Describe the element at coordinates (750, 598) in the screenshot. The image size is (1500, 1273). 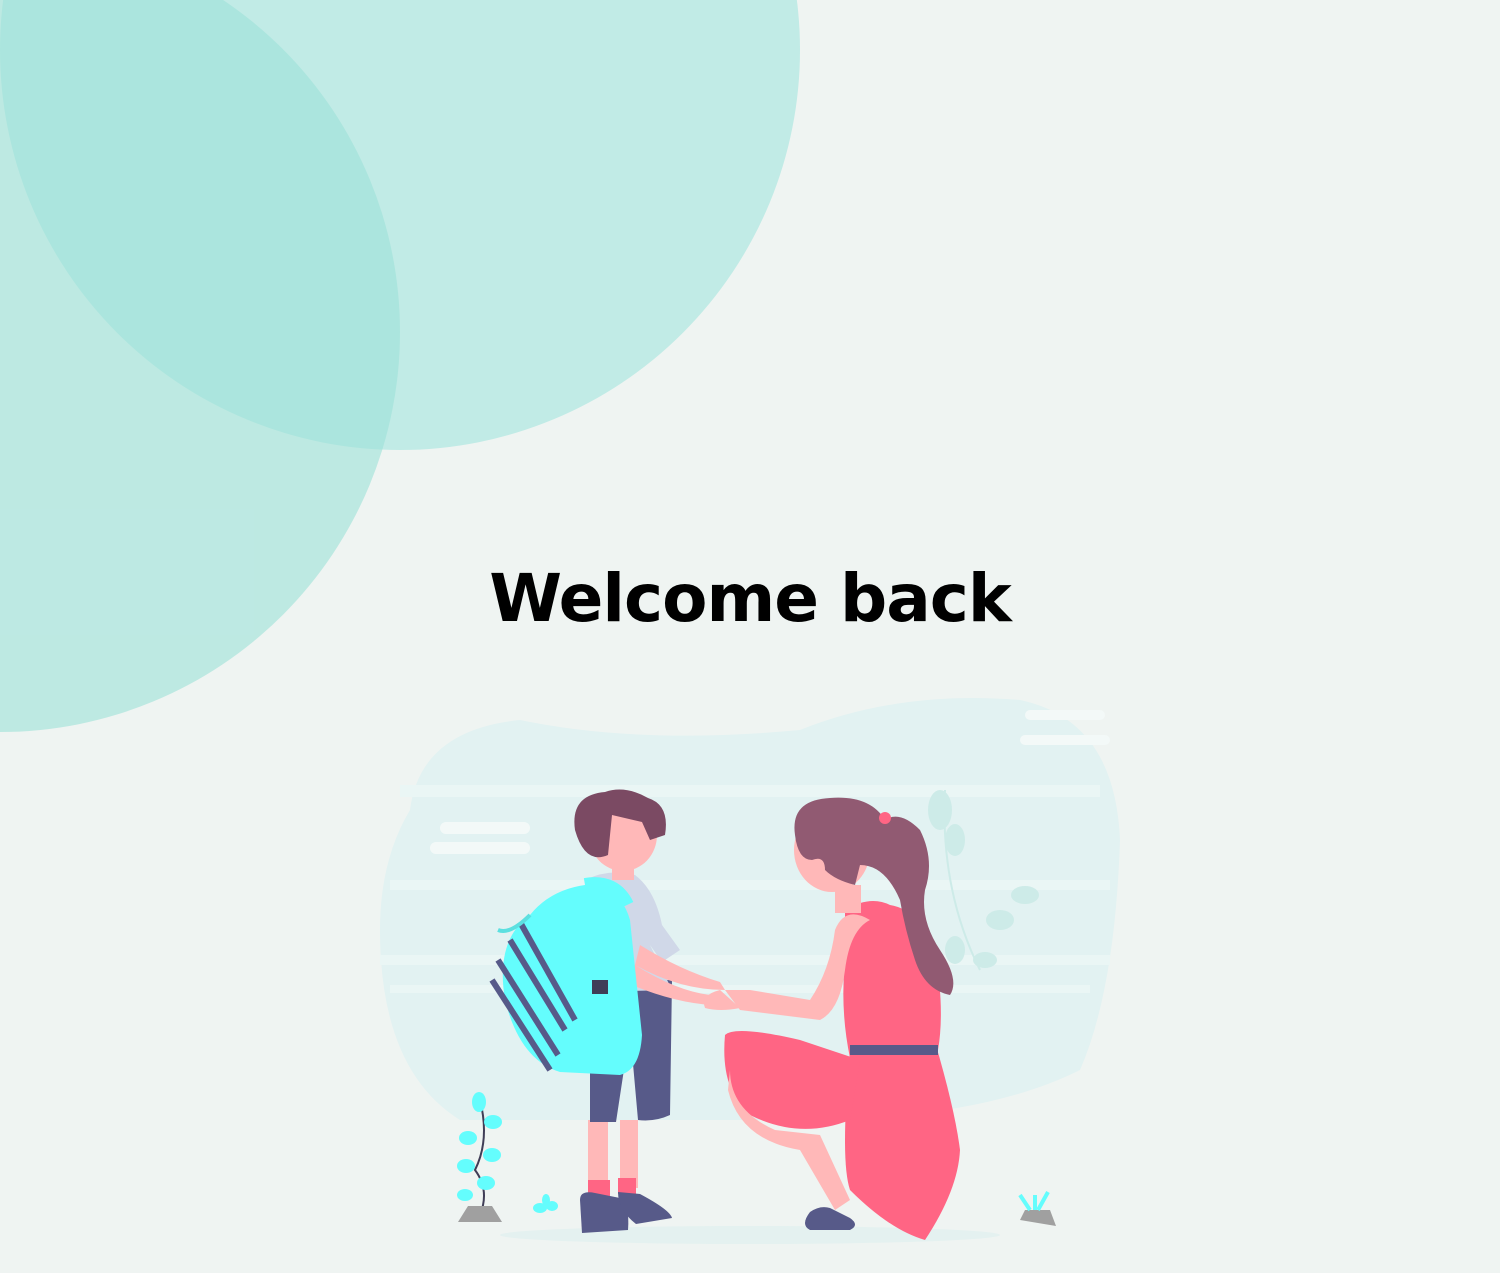
I see `page-title: Welcome back` at that location.